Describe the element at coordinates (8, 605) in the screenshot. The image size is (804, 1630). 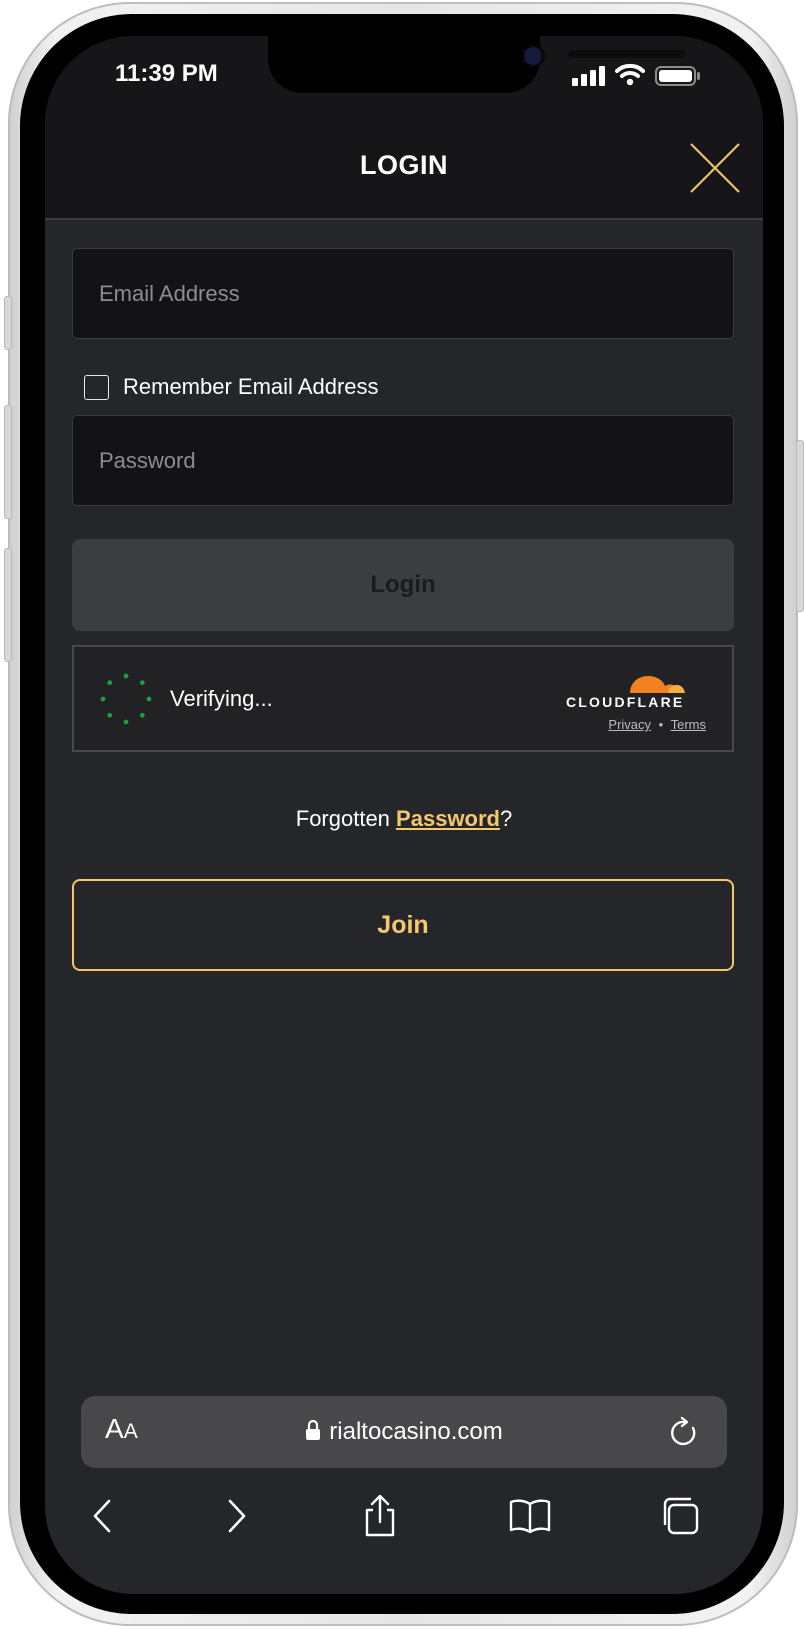
I see `volume-down-button` at that location.